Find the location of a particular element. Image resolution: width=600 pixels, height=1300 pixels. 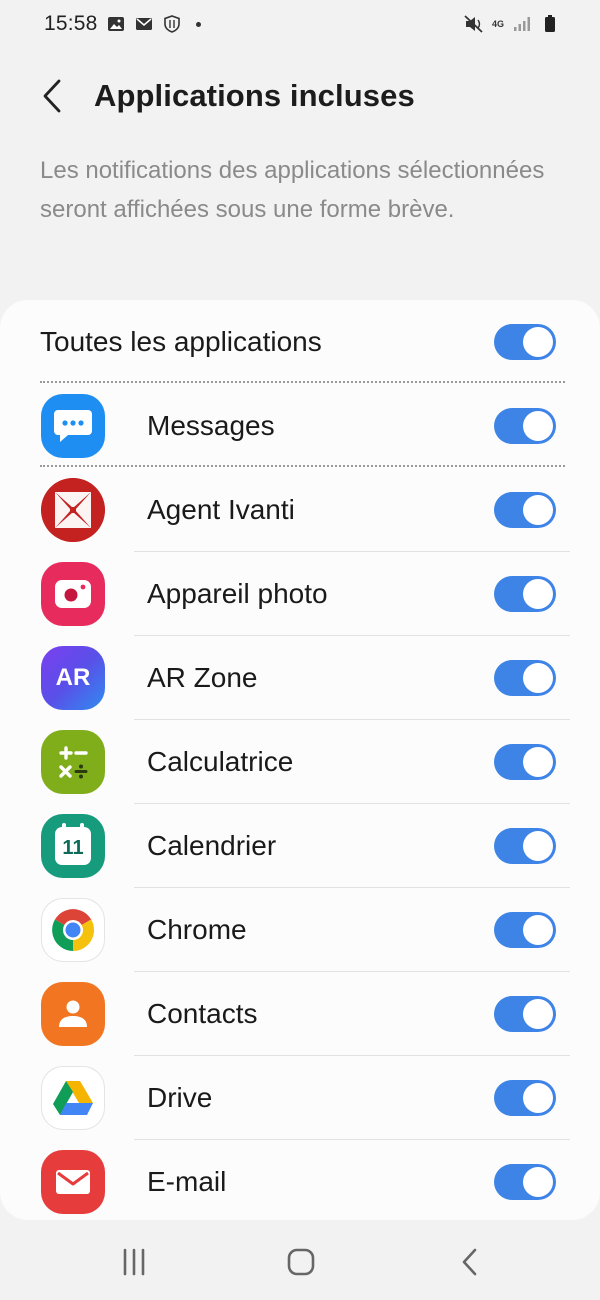

all-apps-toggle is located at coordinates (525, 342).